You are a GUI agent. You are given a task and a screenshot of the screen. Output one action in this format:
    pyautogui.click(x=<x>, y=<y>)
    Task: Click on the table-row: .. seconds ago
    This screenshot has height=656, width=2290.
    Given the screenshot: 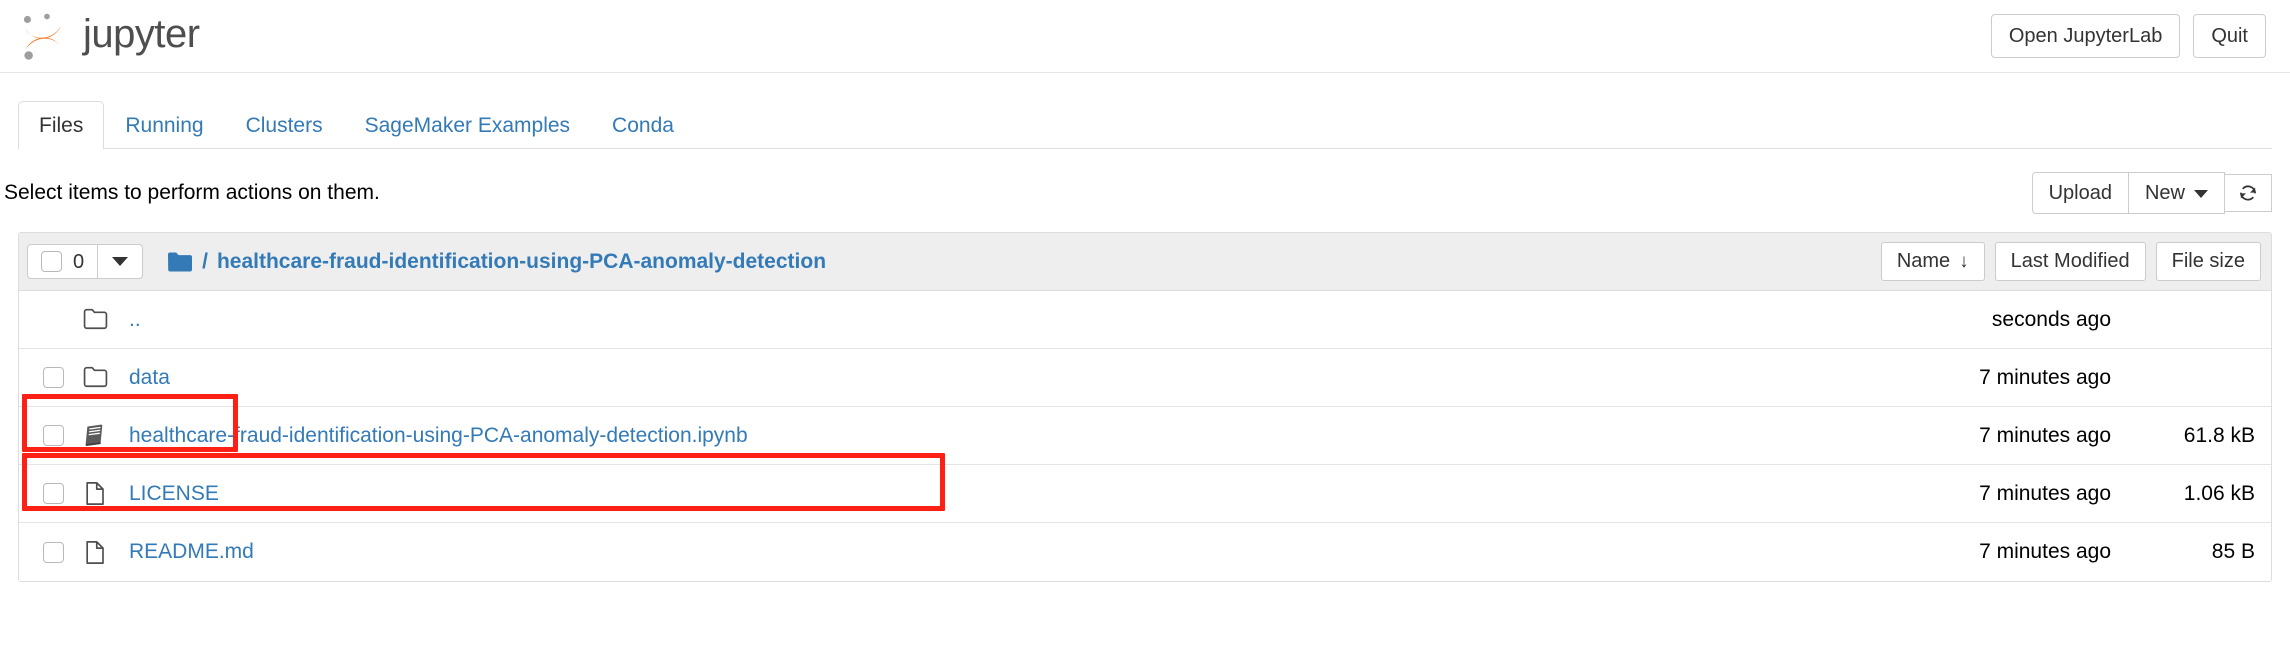 What is the action you would take?
    pyautogui.click(x=1145, y=320)
    